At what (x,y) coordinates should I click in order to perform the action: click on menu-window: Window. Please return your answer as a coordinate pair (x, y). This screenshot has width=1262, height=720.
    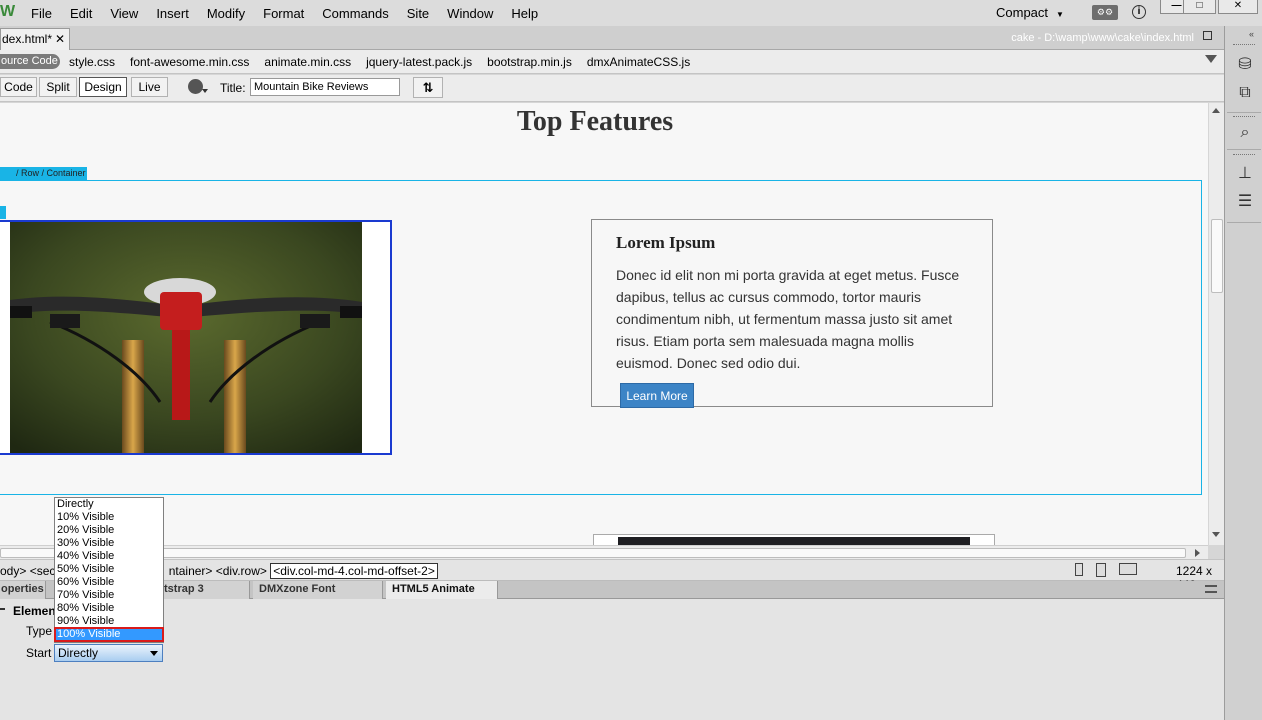
    Looking at the image, I should click on (470, 13).